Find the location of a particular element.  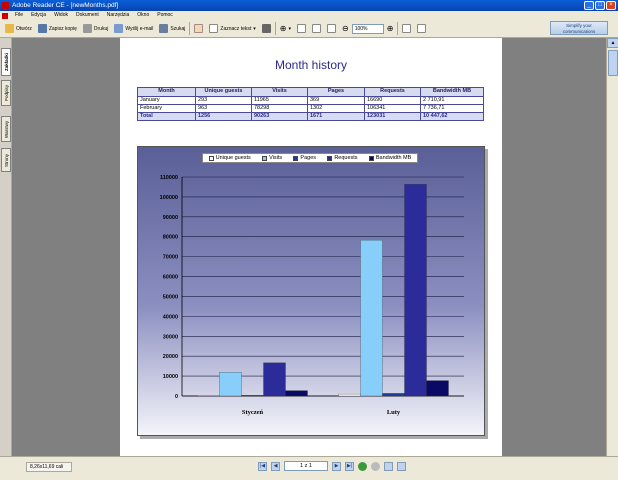

zoom-level-input: 100% is located at coordinates (367, 28).